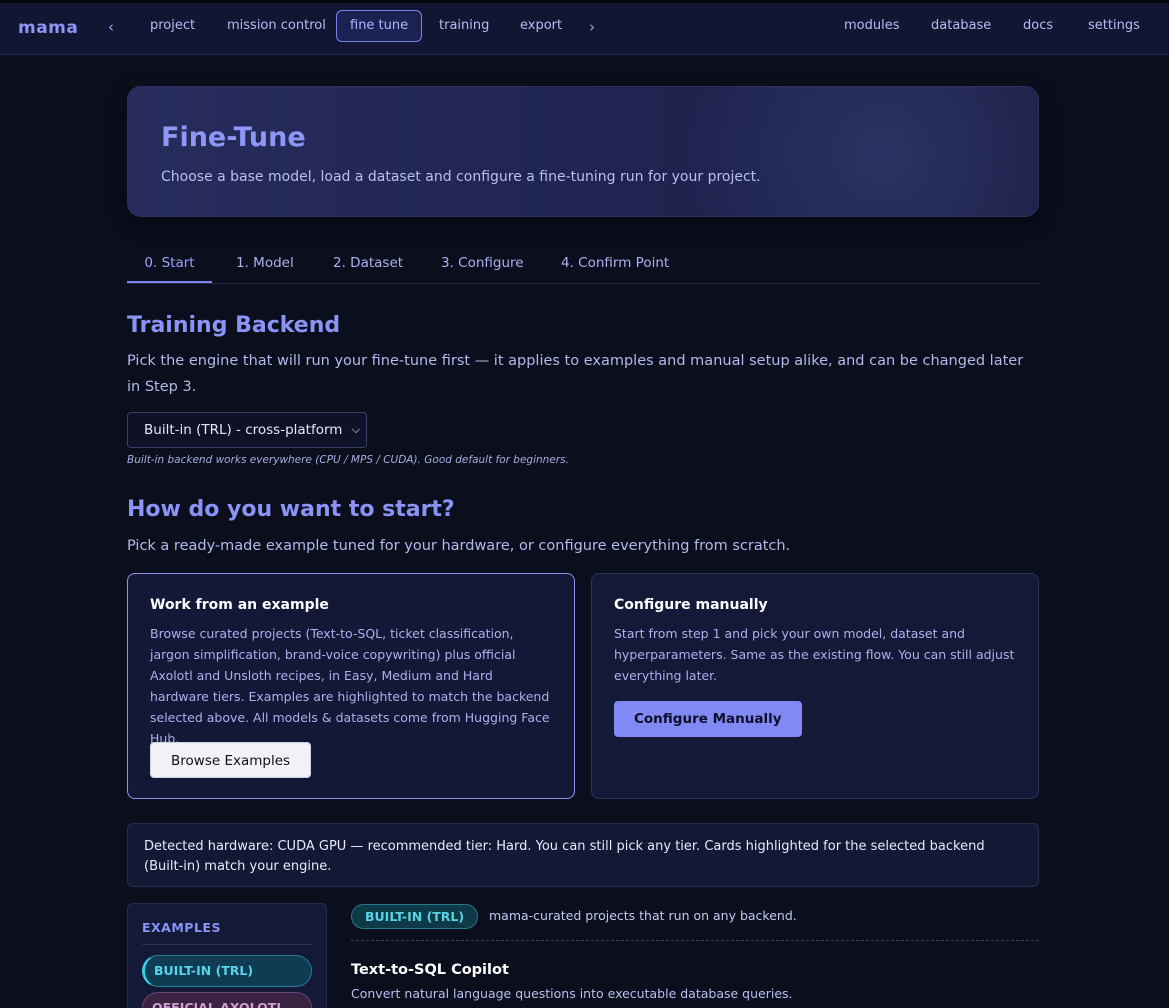 Image resolution: width=1169 pixels, height=1008 pixels. I want to click on examples-sidebar: EXAMPLES BUILT-IN (TRL) OFFICIAL AXOLOTL, so click(227, 955).